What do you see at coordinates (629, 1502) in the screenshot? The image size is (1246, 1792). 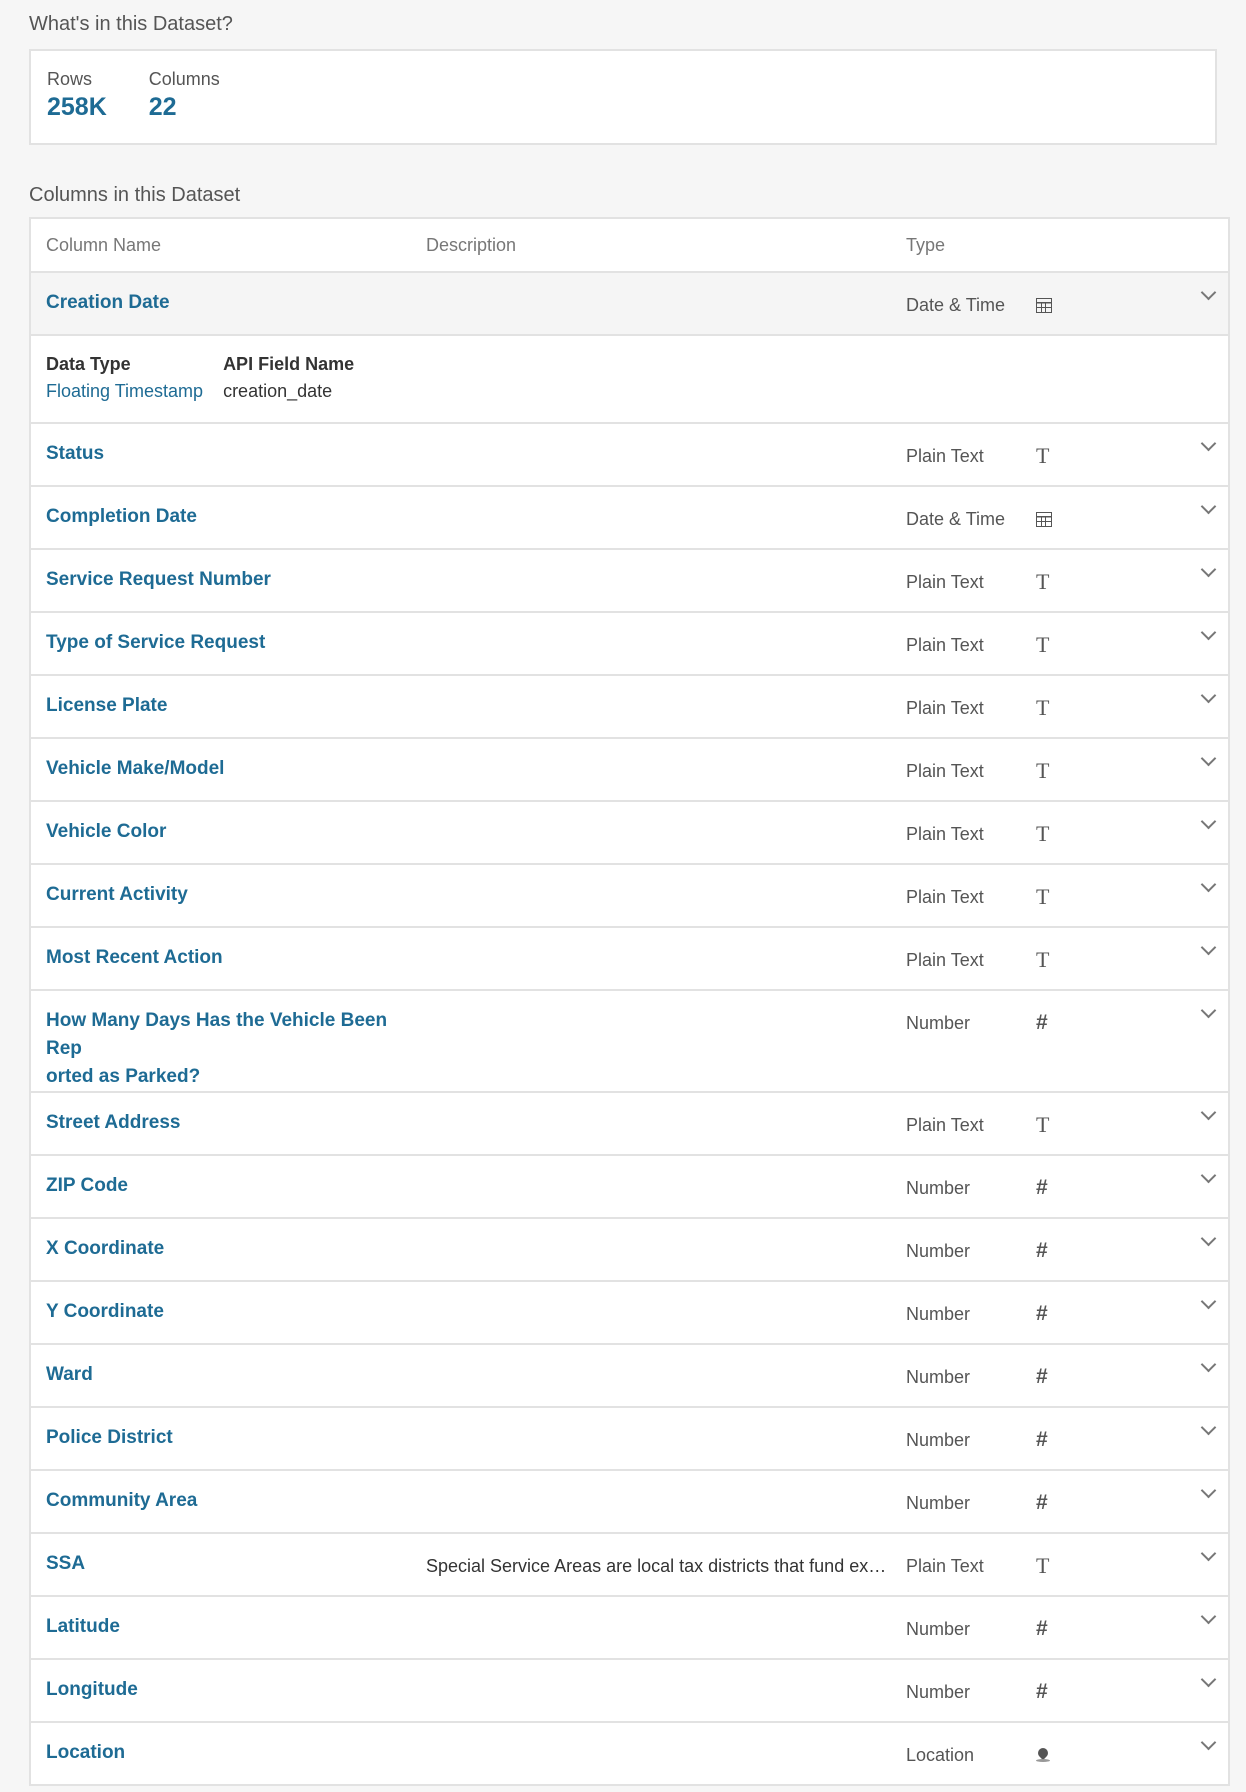 I see `table-row: Community Area Number #` at bounding box center [629, 1502].